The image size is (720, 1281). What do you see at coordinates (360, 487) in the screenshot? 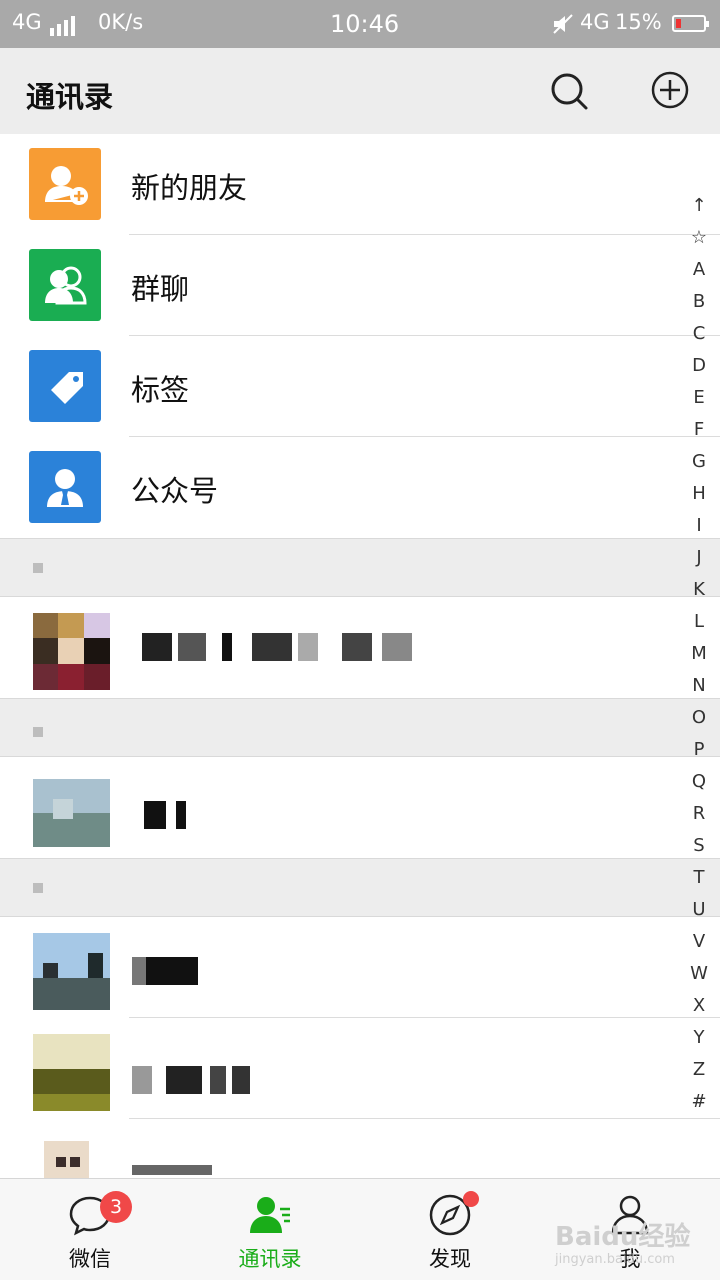
I see `official-accounts-row: 公众号` at bounding box center [360, 487].